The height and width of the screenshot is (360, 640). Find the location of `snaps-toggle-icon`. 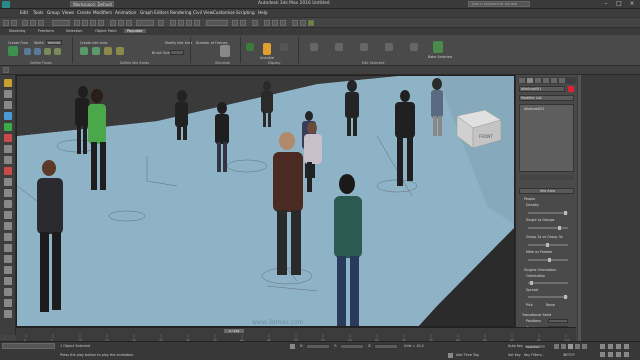

snaps-toggle-icon is located at coordinates (173, 23).